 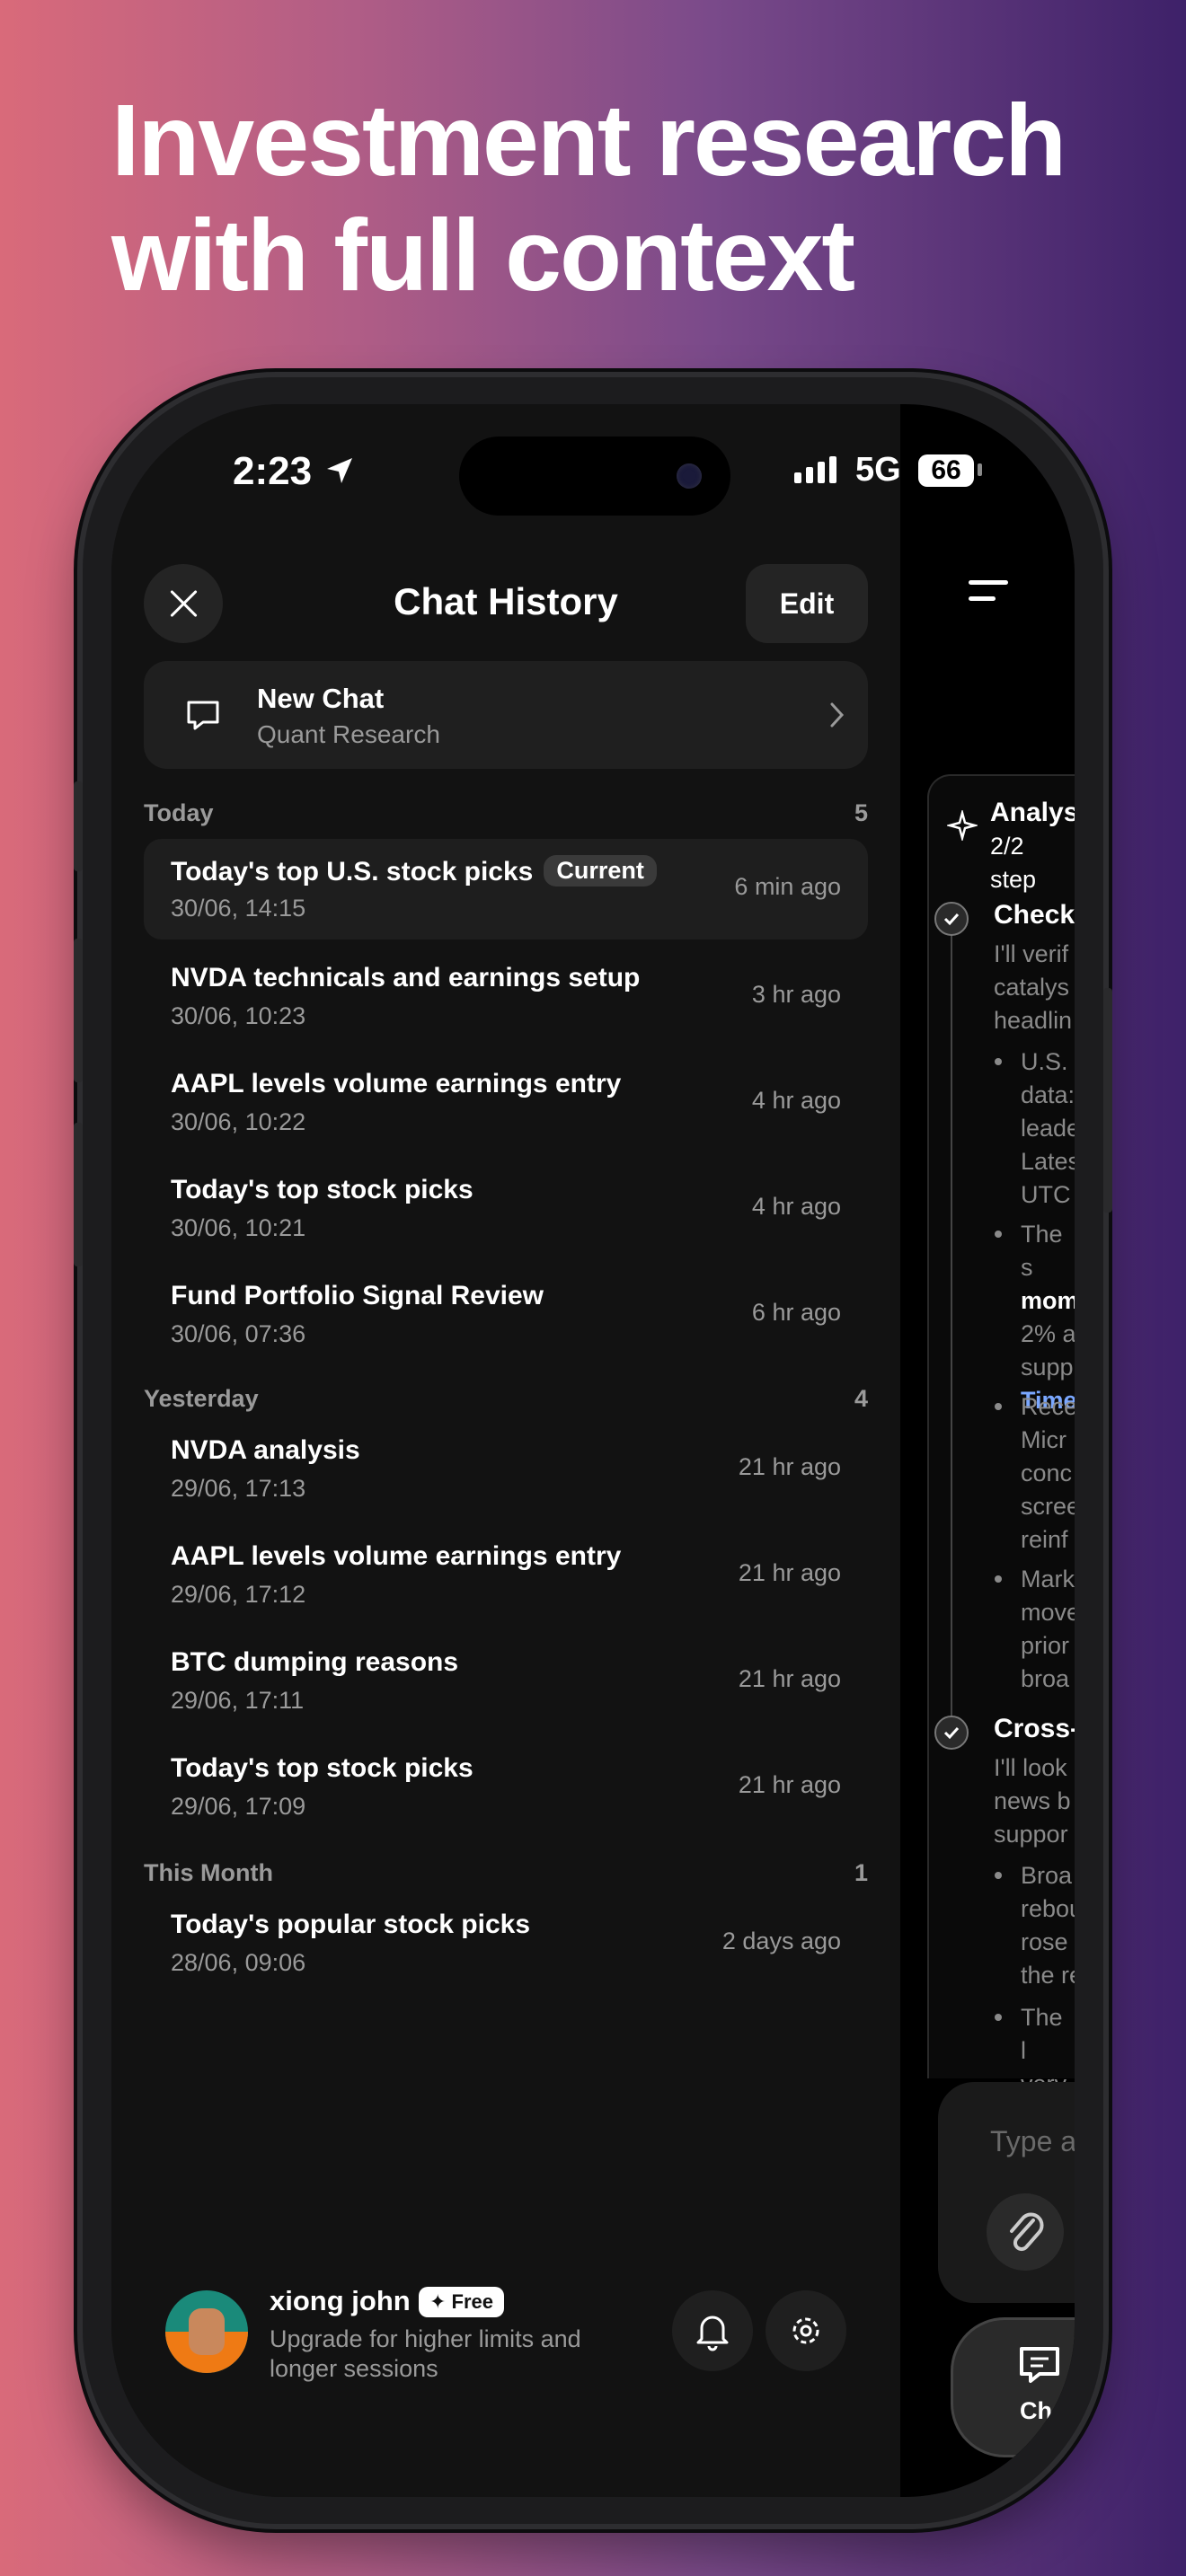 What do you see at coordinates (462, 2302) in the screenshot?
I see `plan-badge: ✦ Free` at bounding box center [462, 2302].